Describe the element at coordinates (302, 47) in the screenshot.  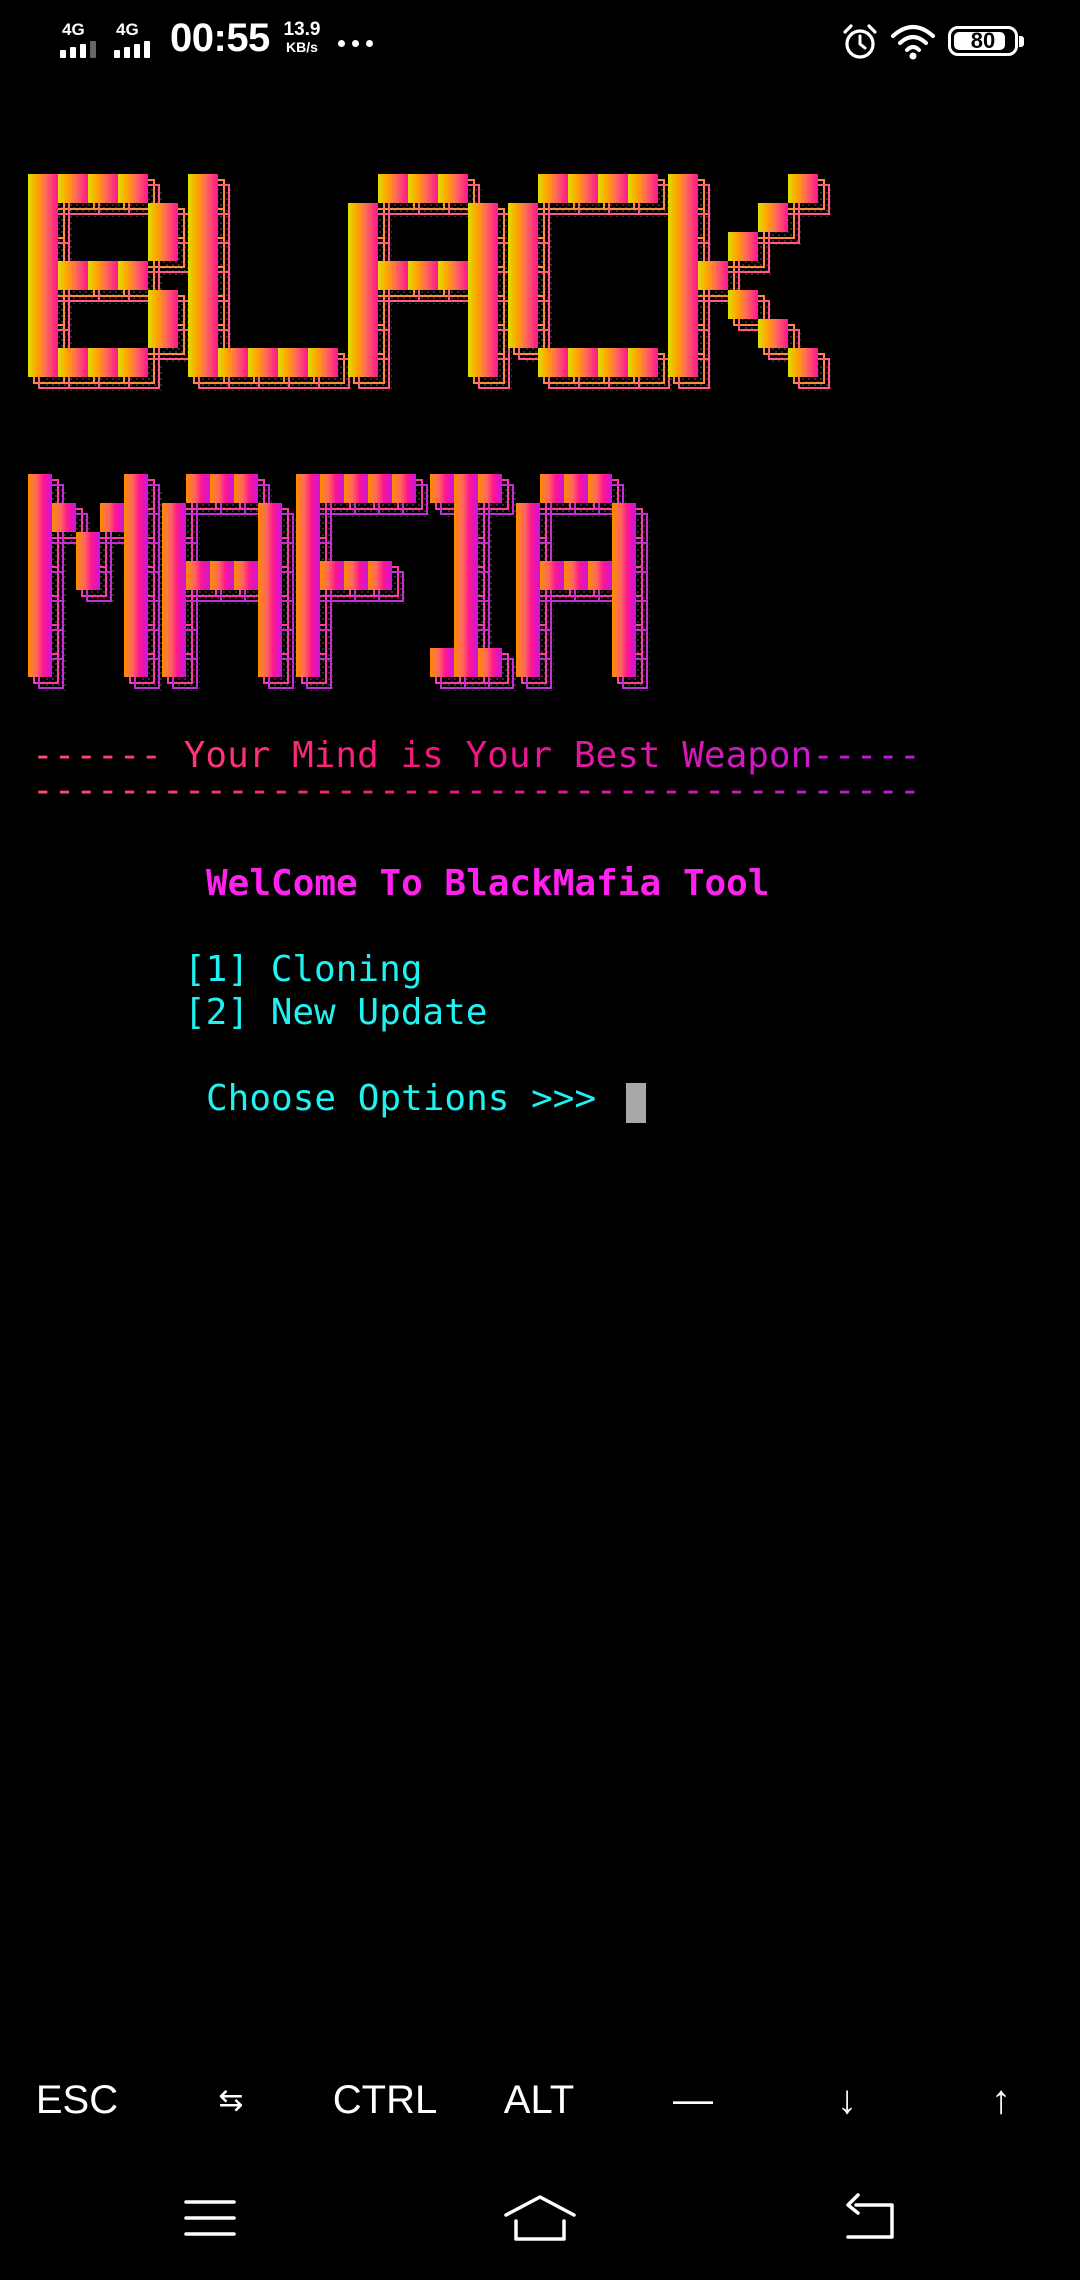
I see `network-speed-unit: KB/s` at that location.